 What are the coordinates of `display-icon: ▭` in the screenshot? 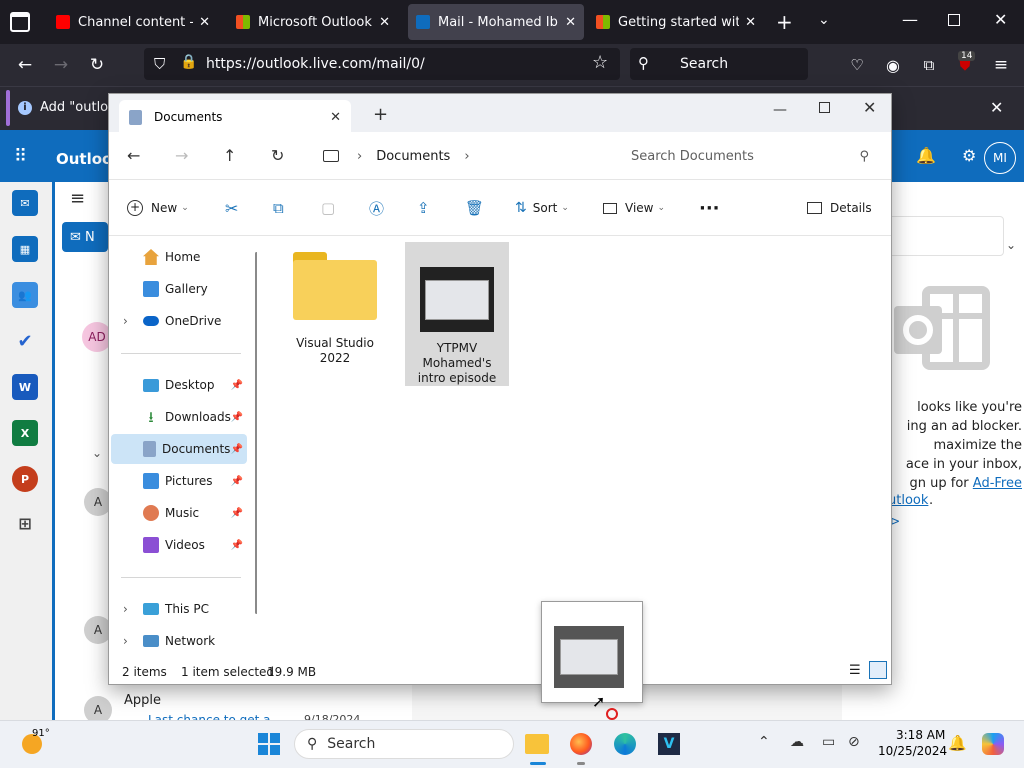 It's located at (828, 742).